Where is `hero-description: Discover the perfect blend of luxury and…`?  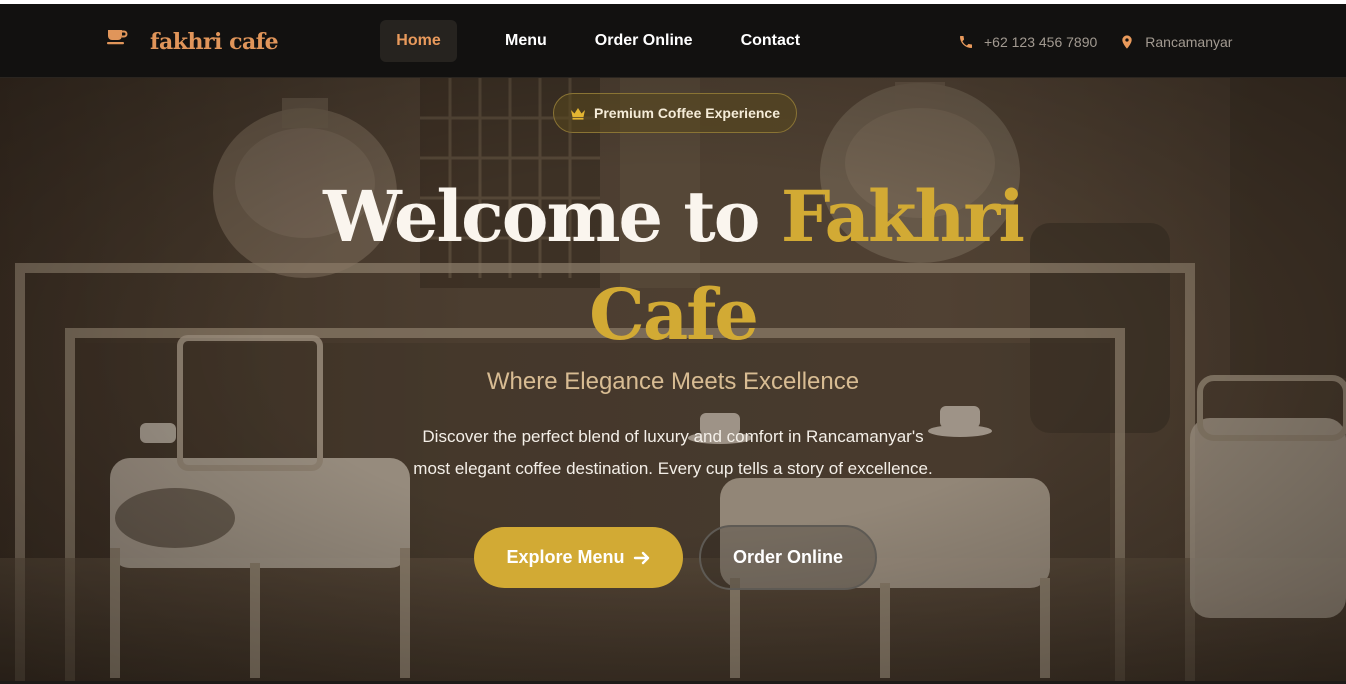 hero-description: Discover the perfect blend of luxury and… is located at coordinates (673, 453).